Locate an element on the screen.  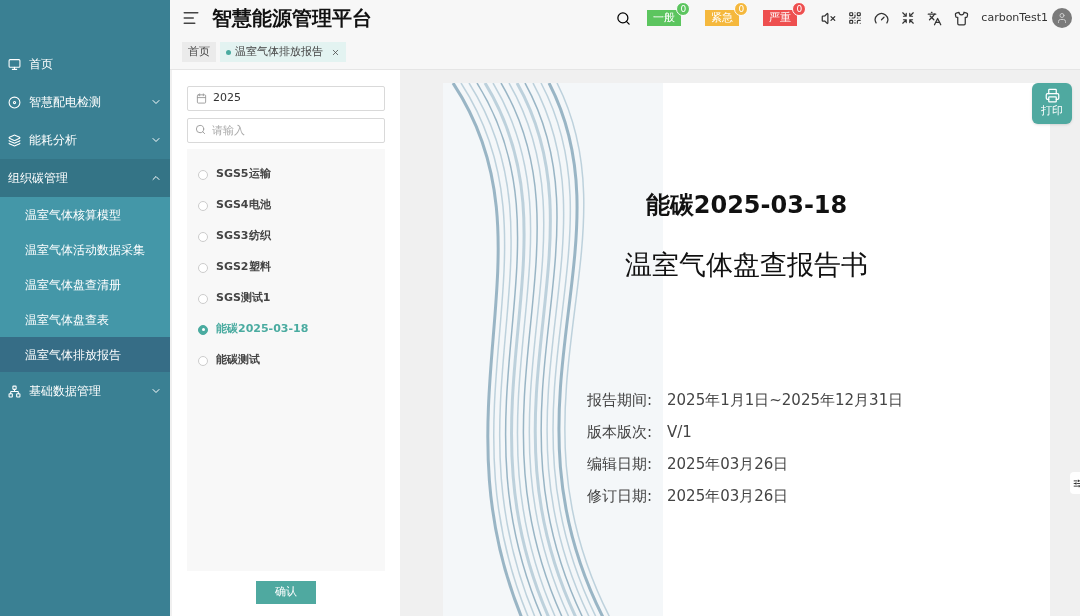
submenu-item: 温室气体排放报告 is located at coordinates (85, 354).